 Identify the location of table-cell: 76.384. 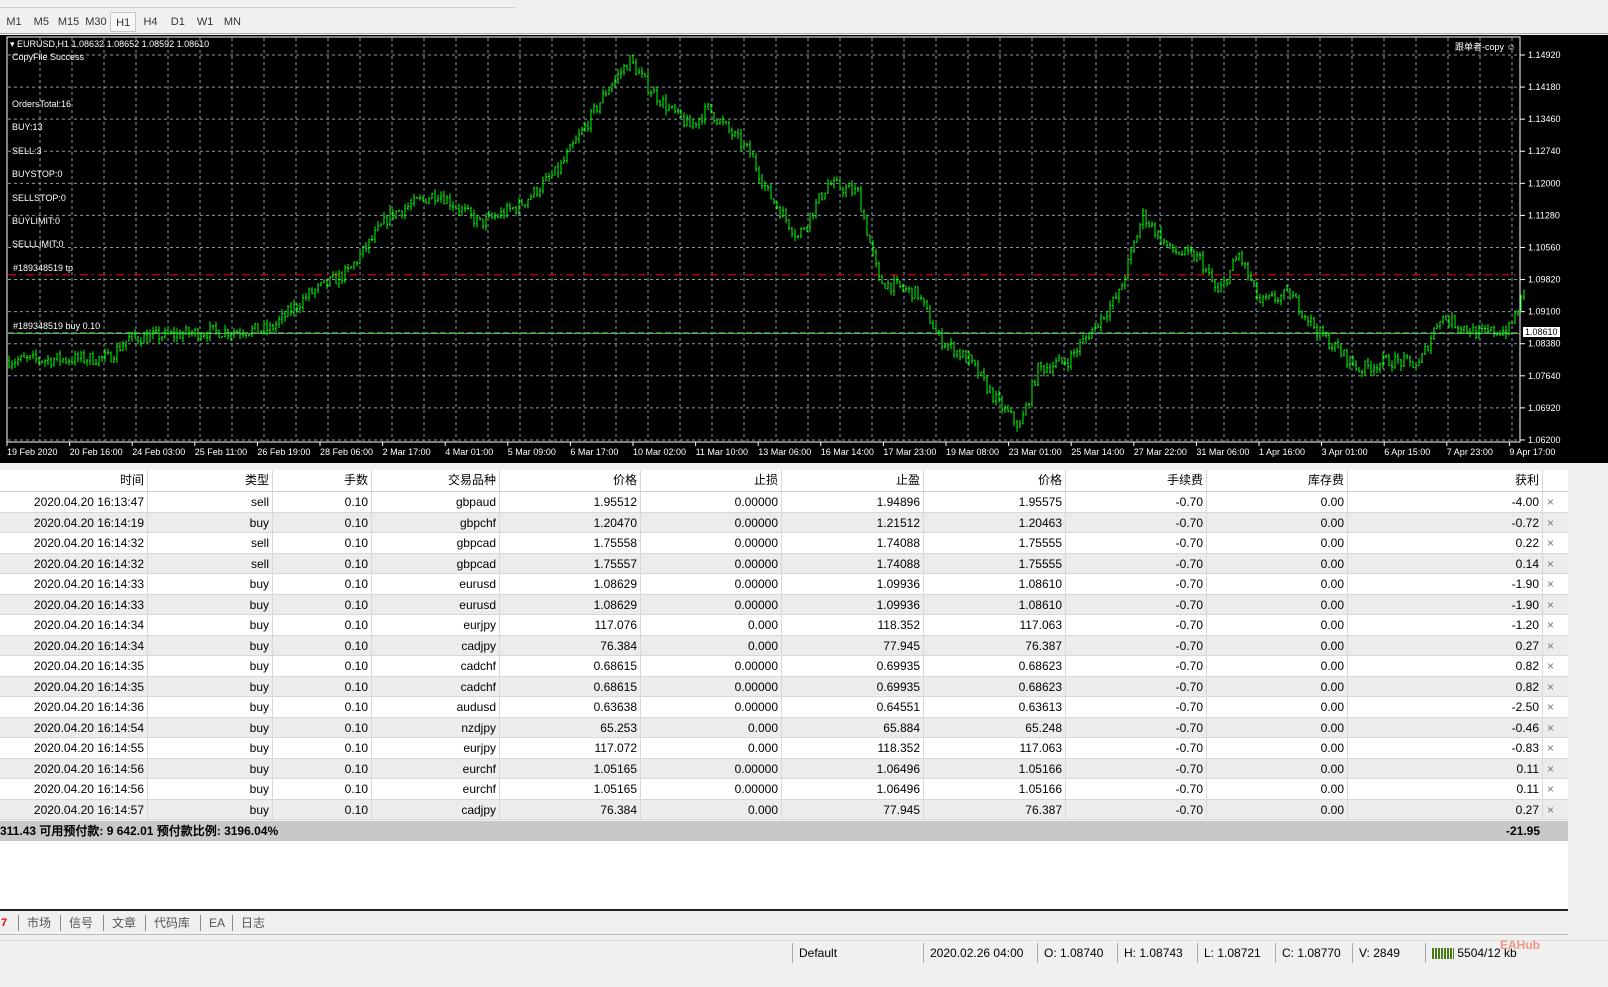
(570, 645).